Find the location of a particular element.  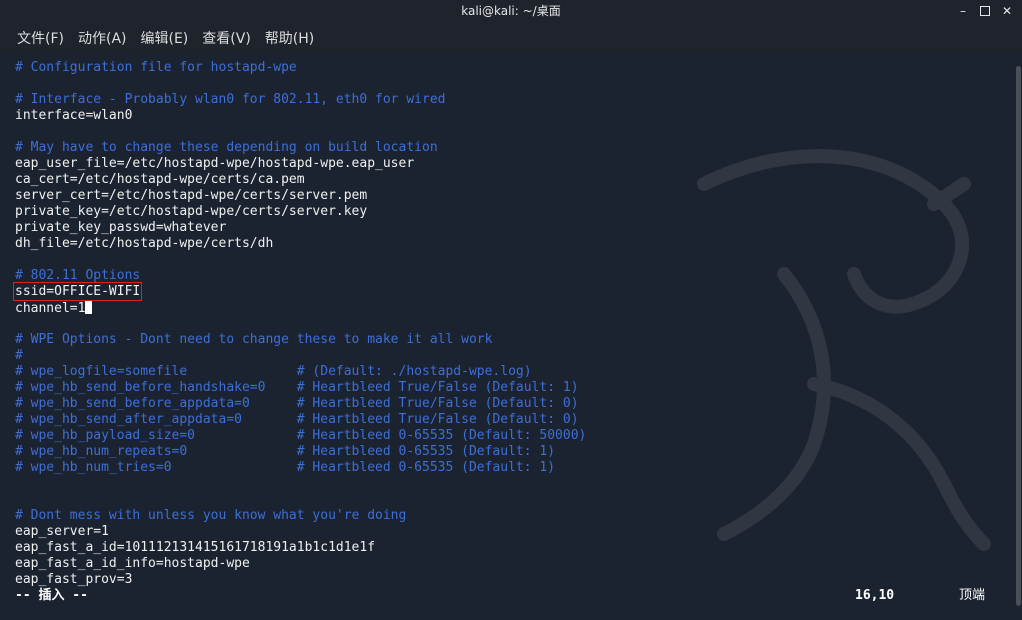

editor-line-text: eap_fast_prov=3 is located at coordinates (74, 579).